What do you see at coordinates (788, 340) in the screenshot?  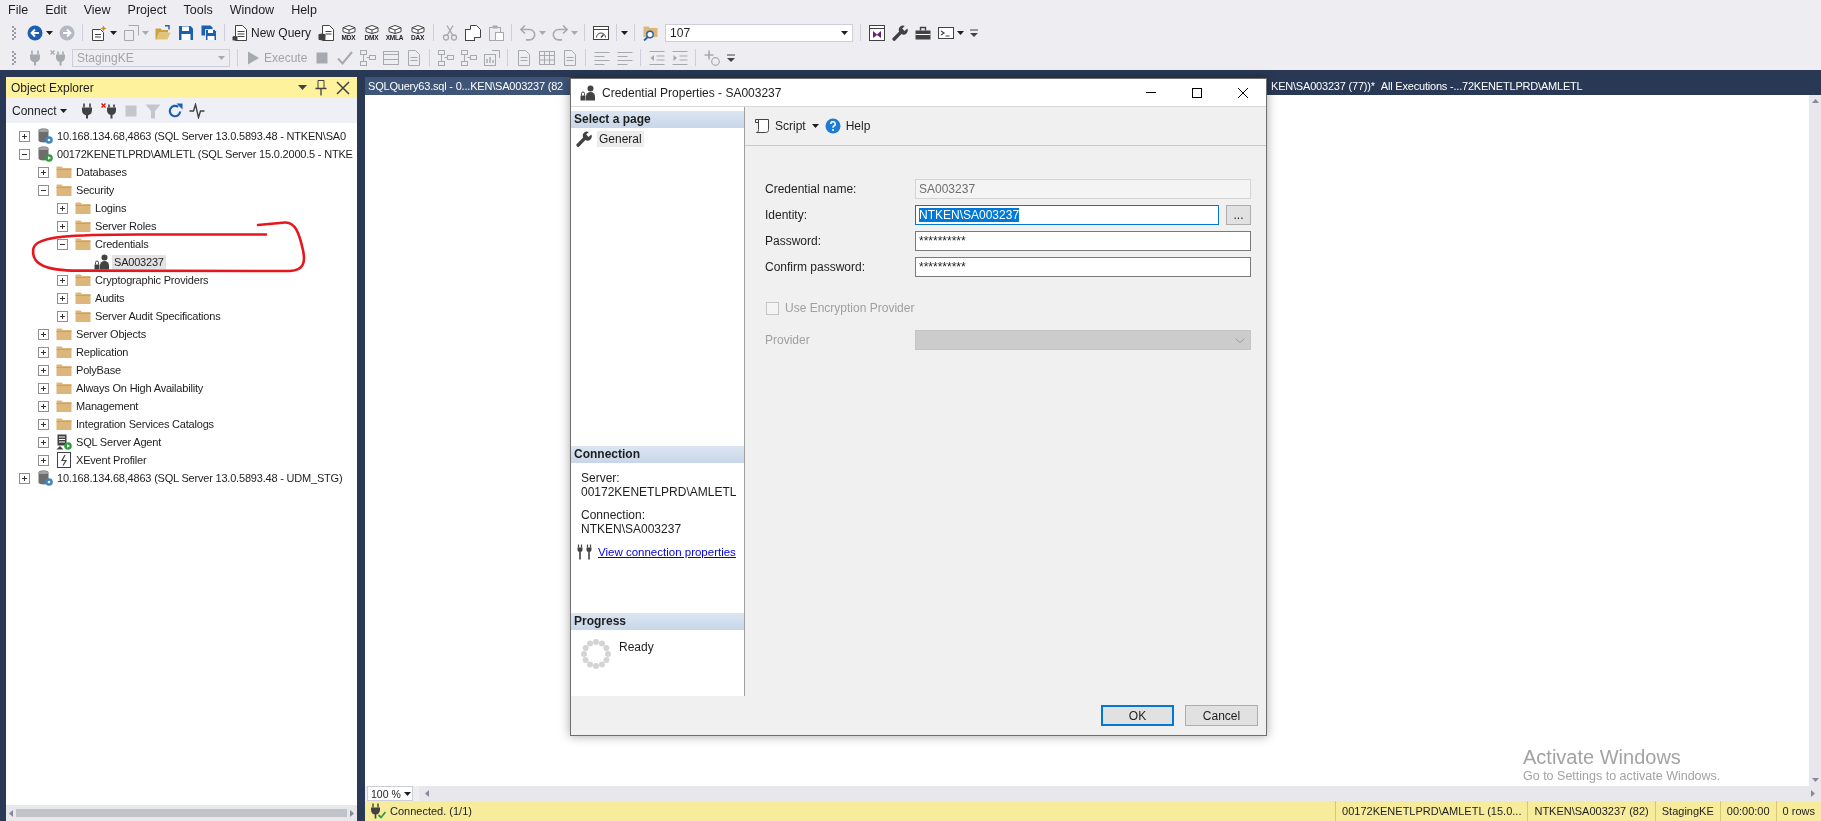 I see `field-label: Provider` at bounding box center [788, 340].